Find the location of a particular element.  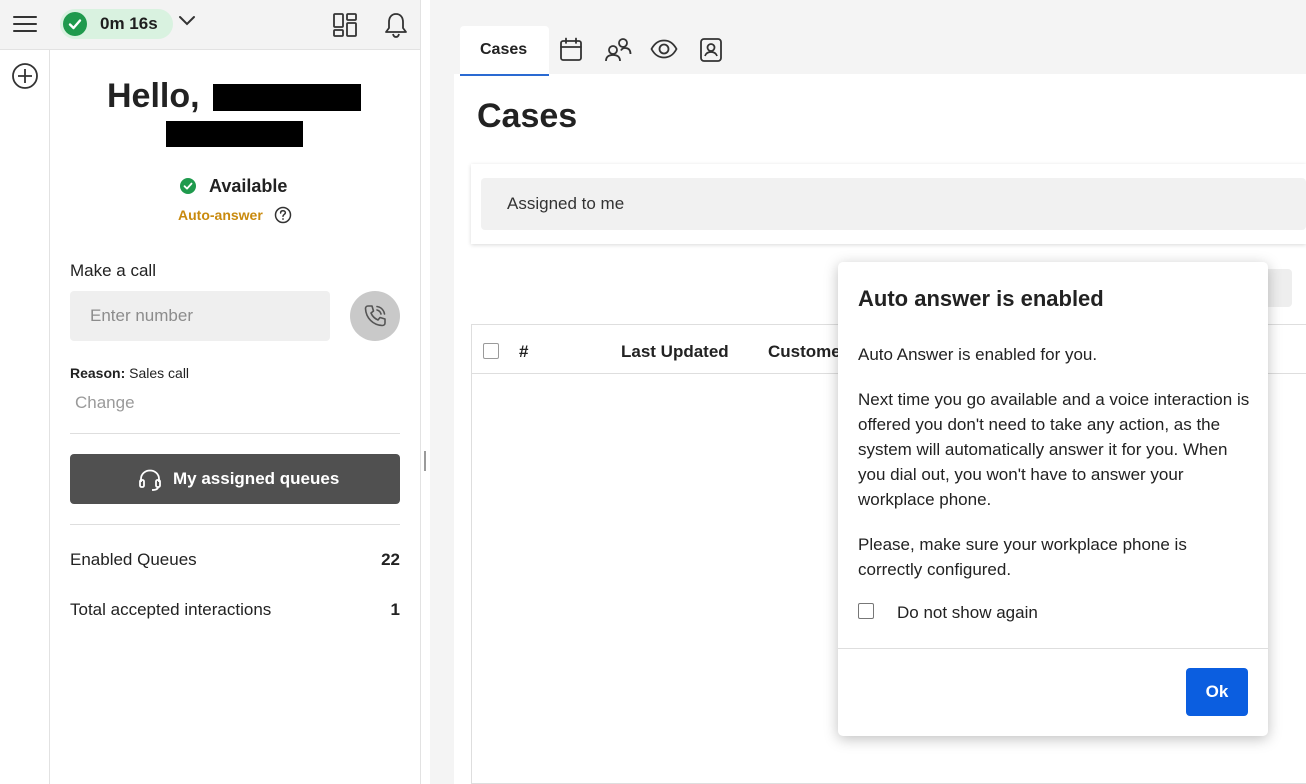

do-not-show-again-label: Do not show again is located at coordinates (967, 613).